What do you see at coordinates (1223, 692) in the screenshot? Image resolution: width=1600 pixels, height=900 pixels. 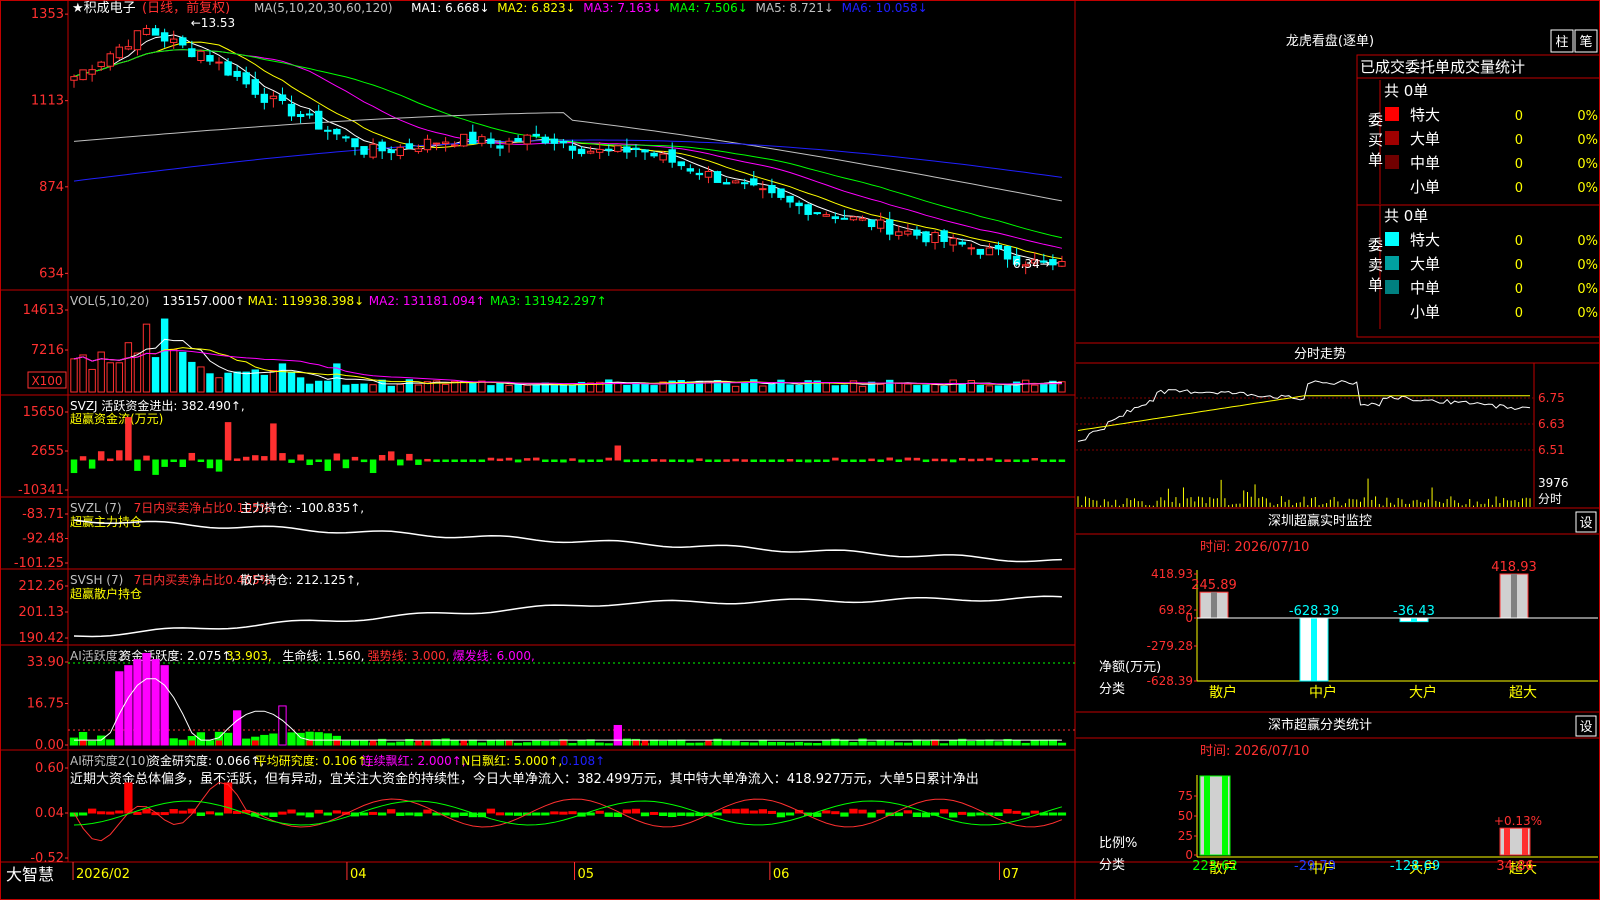 I see `category-label: 散户` at bounding box center [1223, 692].